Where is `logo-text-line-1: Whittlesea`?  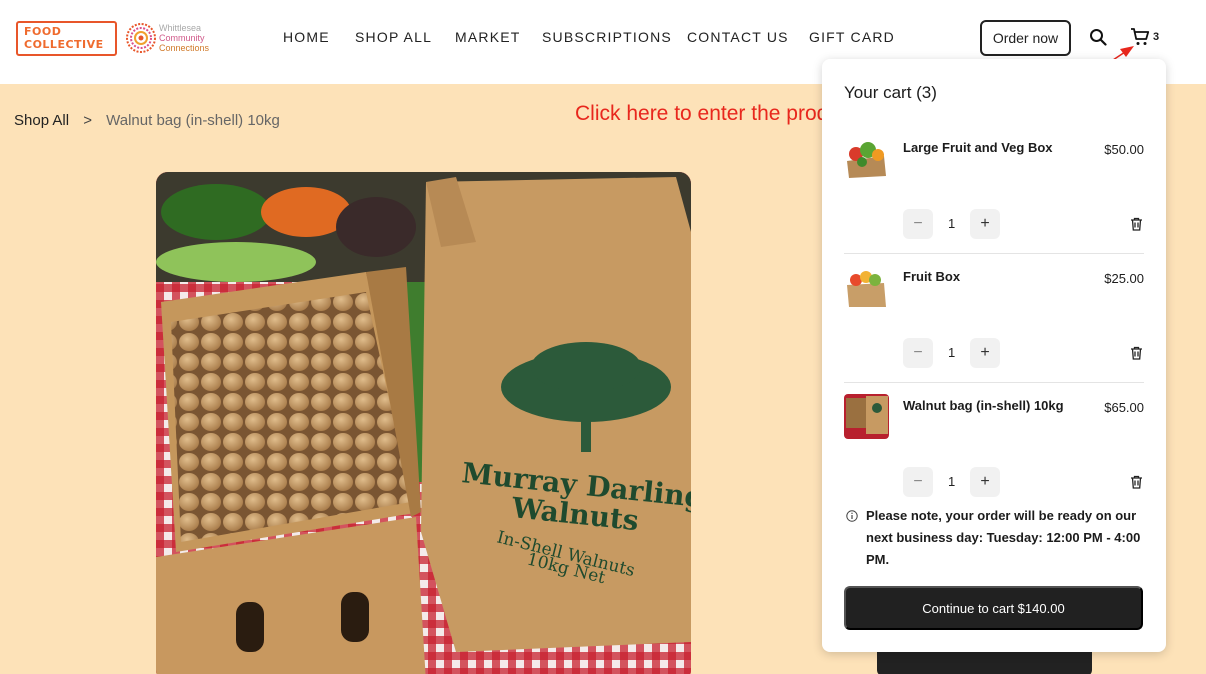
logo-text-line-1: Whittlesea is located at coordinates (180, 28).